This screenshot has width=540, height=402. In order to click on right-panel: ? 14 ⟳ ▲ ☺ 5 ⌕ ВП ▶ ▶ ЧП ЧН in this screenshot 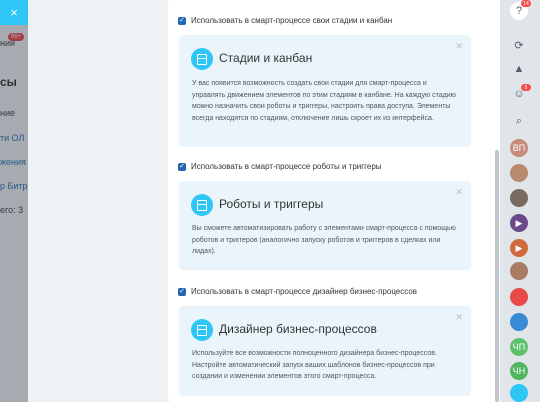, I will do `click(520, 201)`.